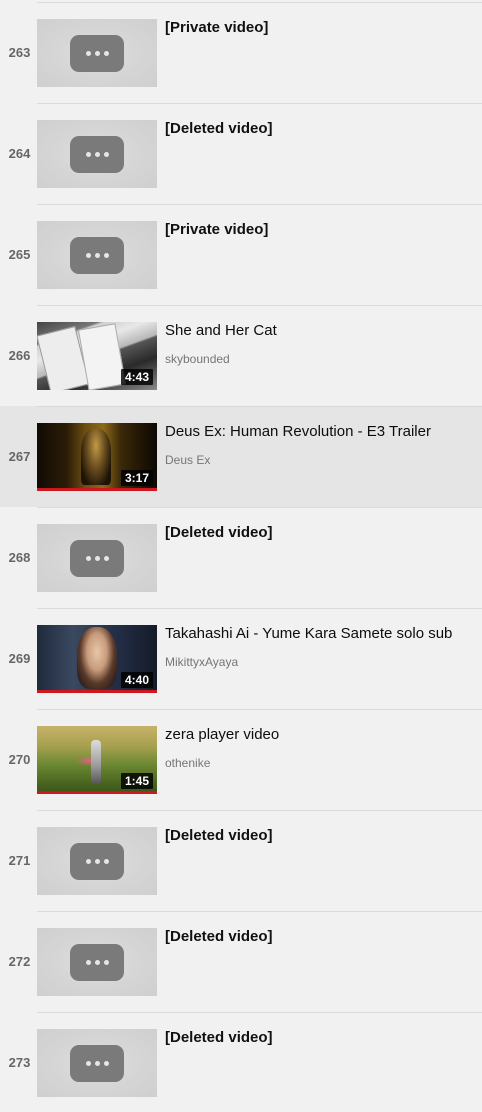 This screenshot has width=482, height=1112. What do you see at coordinates (136, 478) in the screenshot?
I see `duration-badge: 3:17` at bounding box center [136, 478].